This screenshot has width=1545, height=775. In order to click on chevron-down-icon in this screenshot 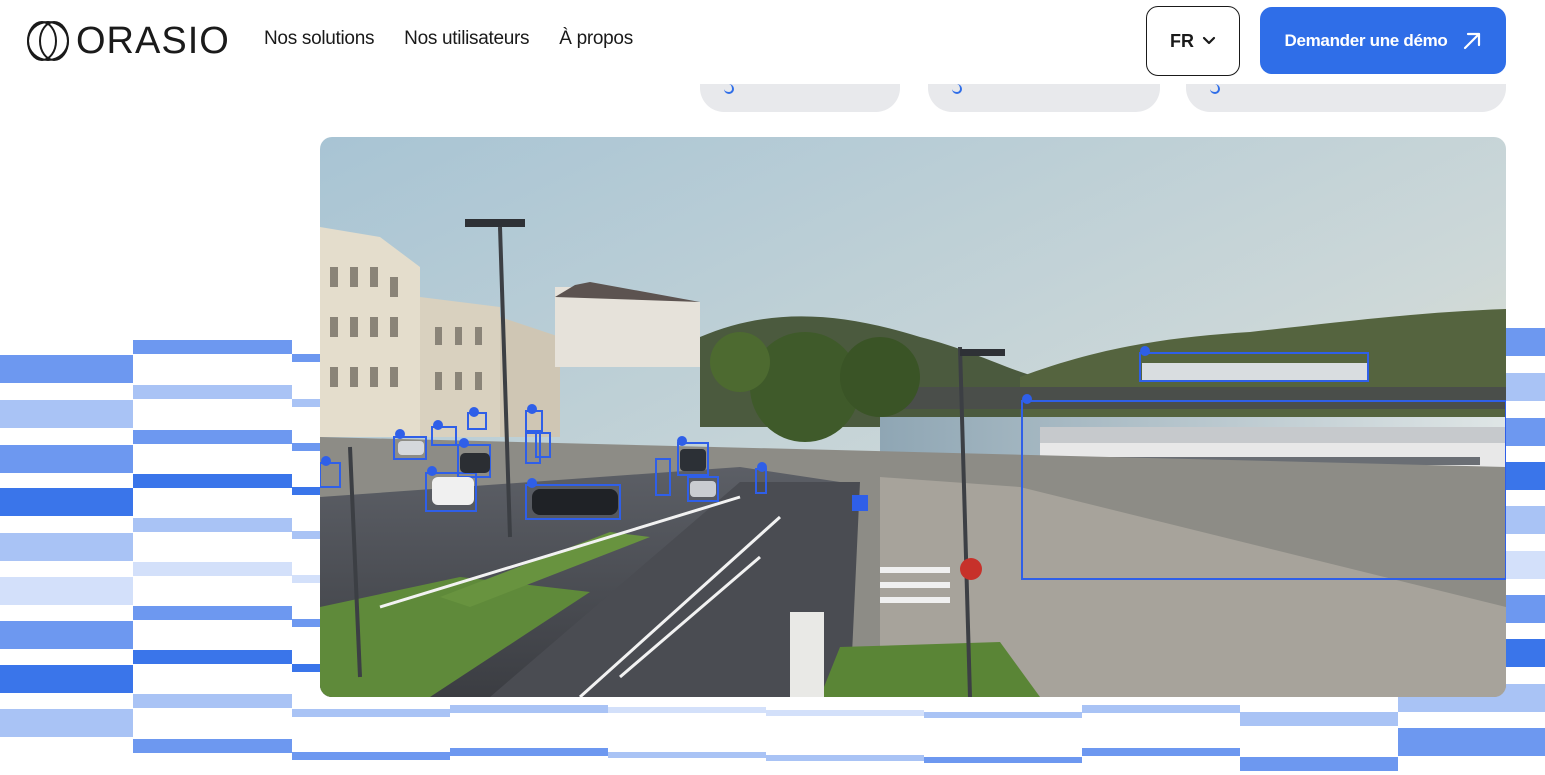, I will do `click(1209, 40)`.